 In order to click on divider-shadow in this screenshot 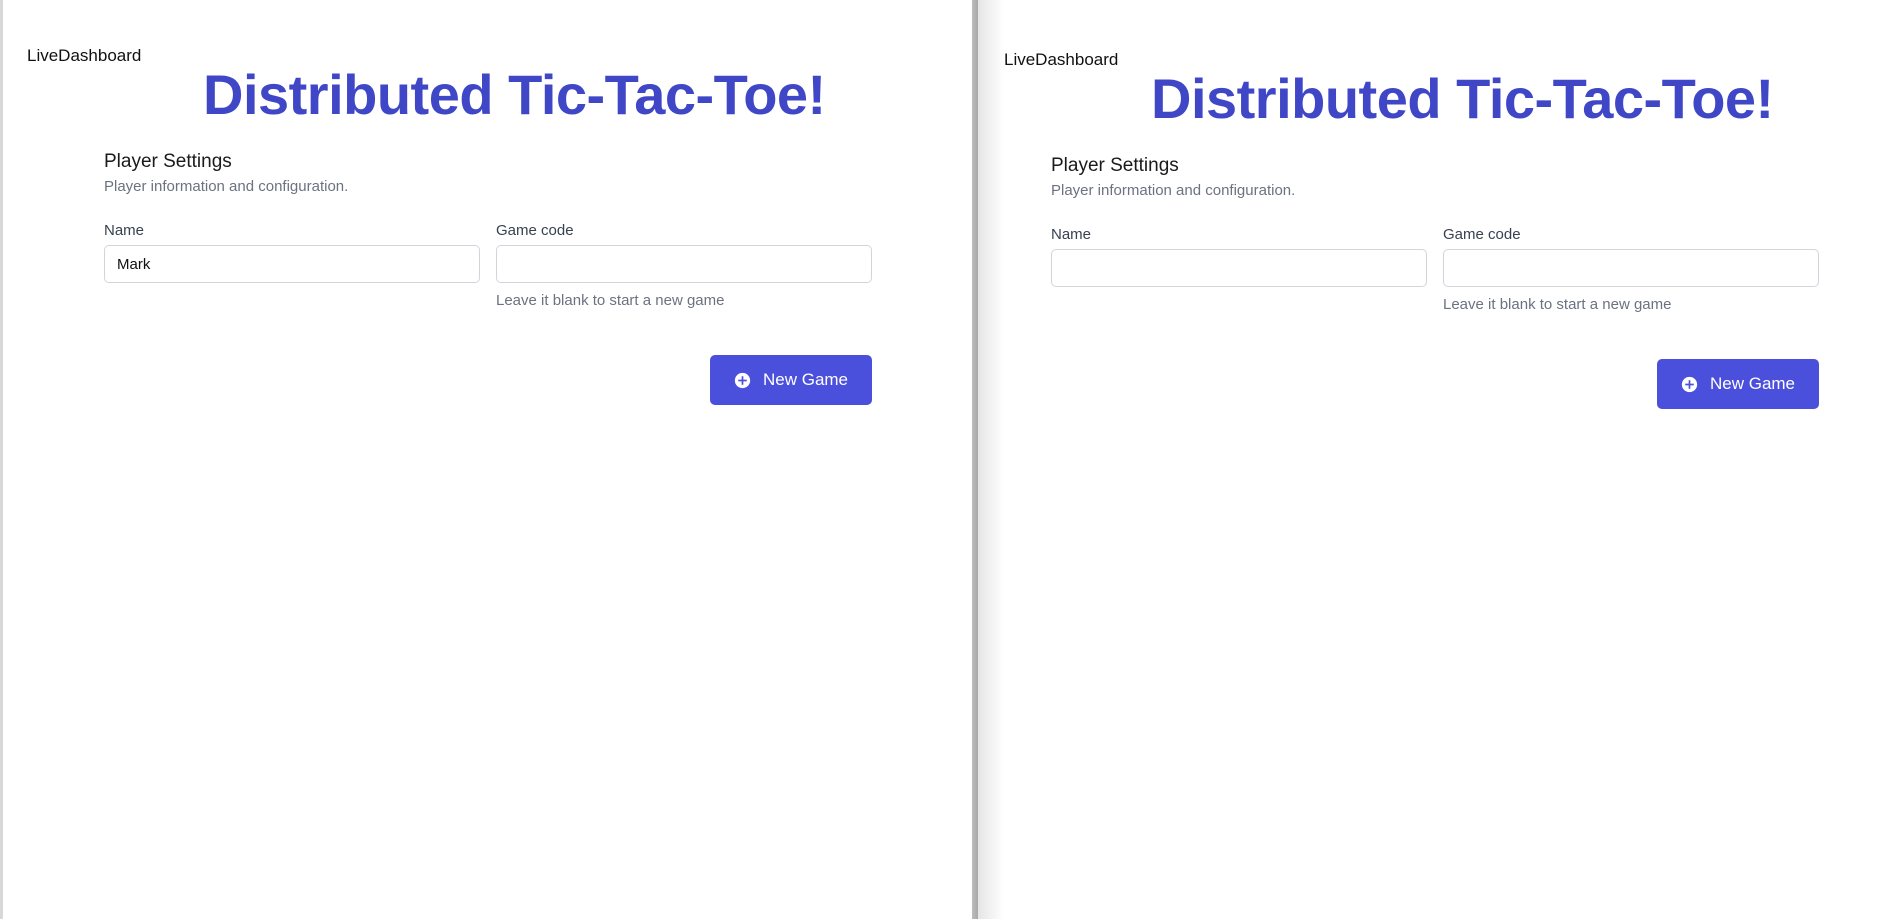, I will do `click(991, 459)`.